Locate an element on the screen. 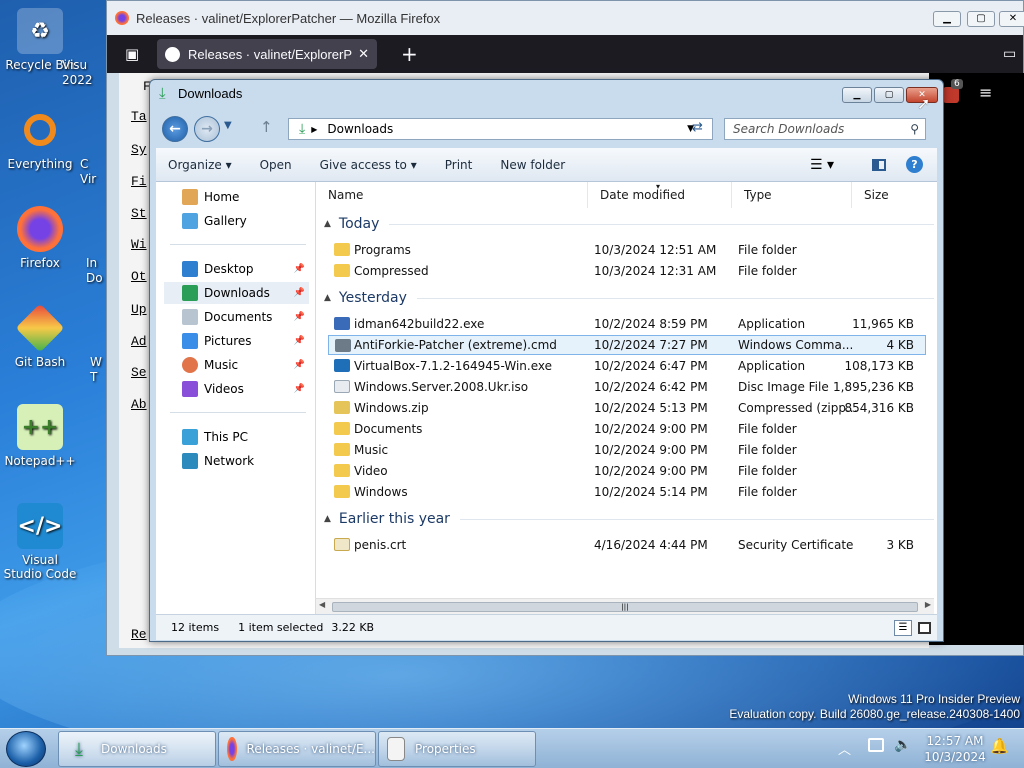 This screenshot has height=768, width=1024. sidebar-icon: ▭ is located at coordinates (1009, 54).